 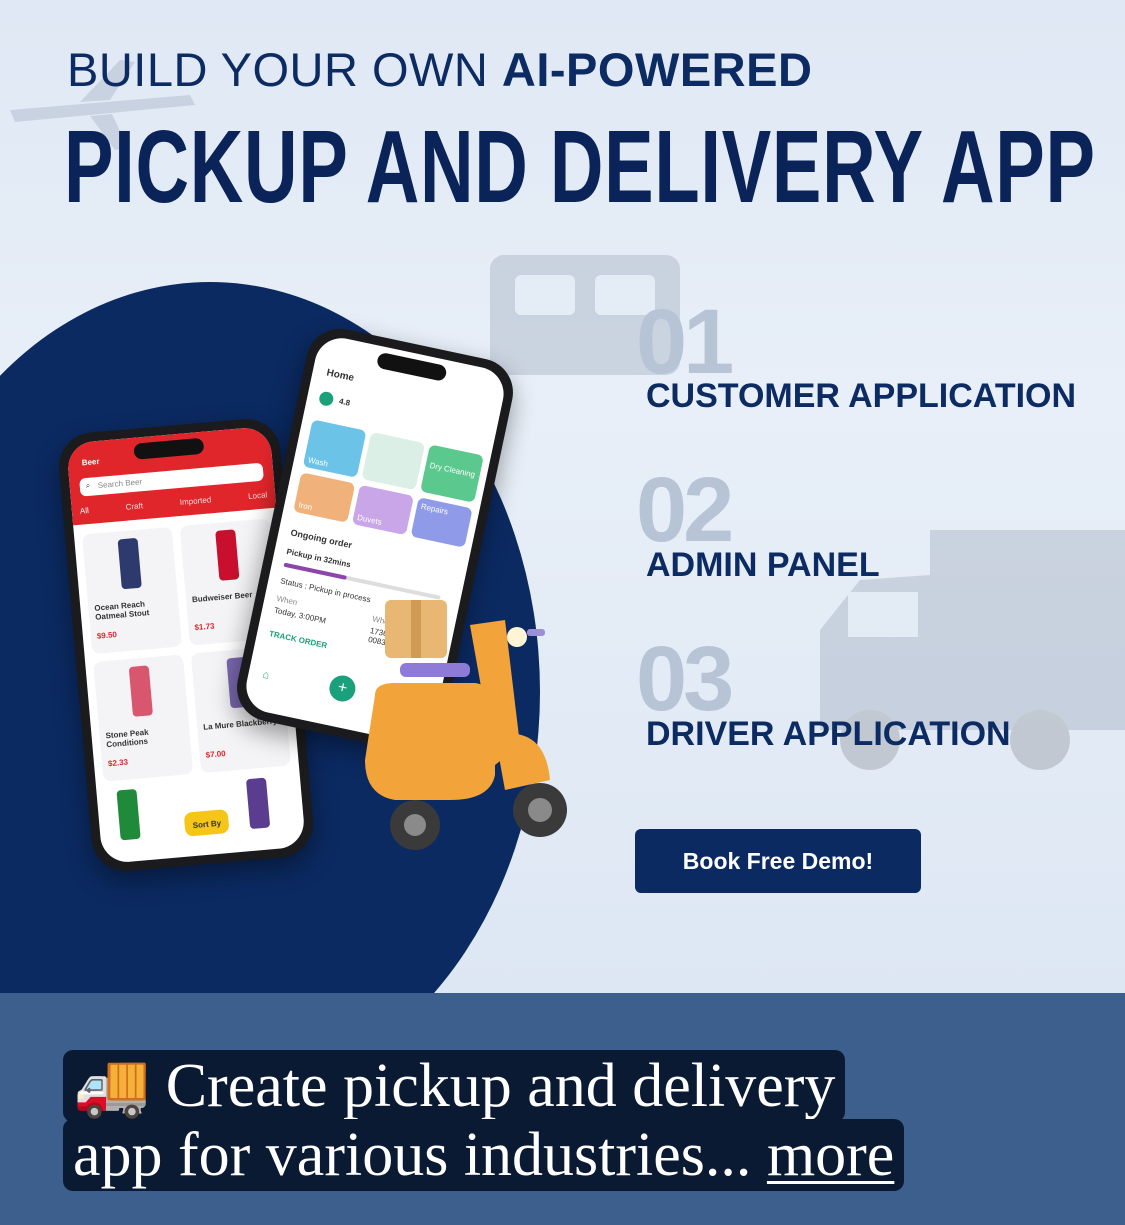 What do you see at coordinates (122, 610) in the screenshot?
I see `product-name: Ocean Reach Oatmeal Stout` at bounding box center [122, 610].